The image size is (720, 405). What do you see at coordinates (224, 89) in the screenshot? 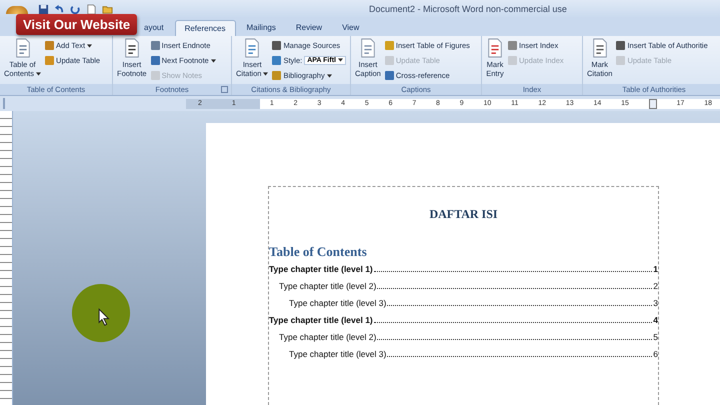
I see `dialog-launcher-icon` at bounding box center [224, 89].